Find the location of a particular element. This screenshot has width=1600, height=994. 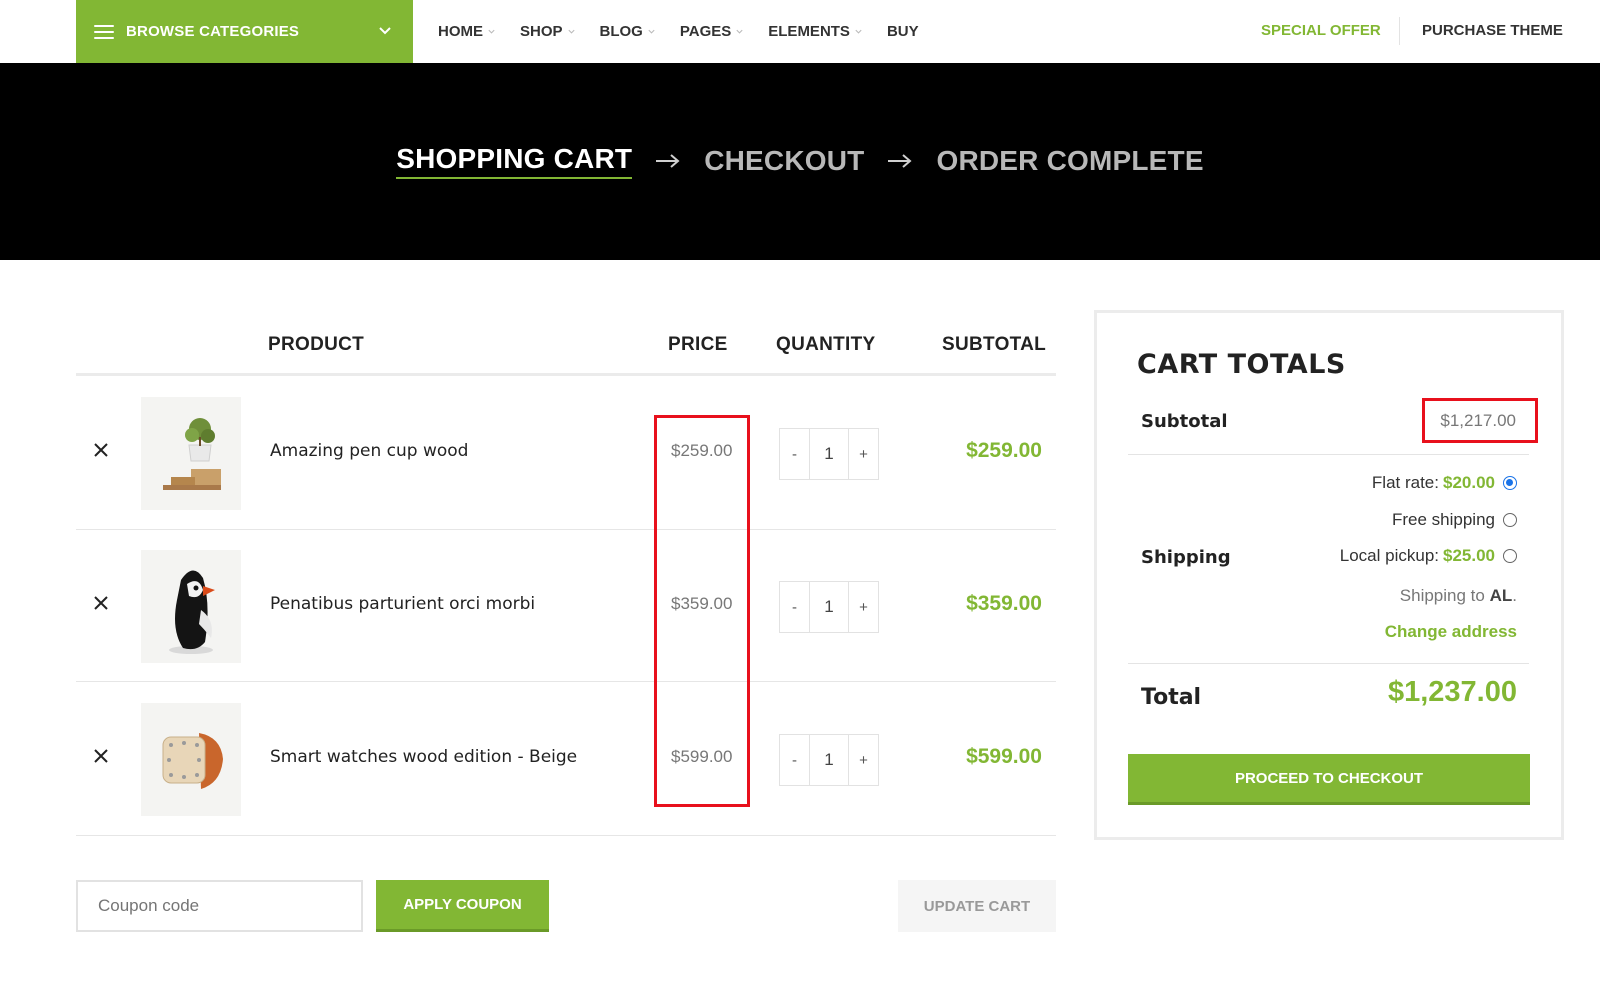

line-subtotal: $259.00 is located at coordinates (1004, 450).